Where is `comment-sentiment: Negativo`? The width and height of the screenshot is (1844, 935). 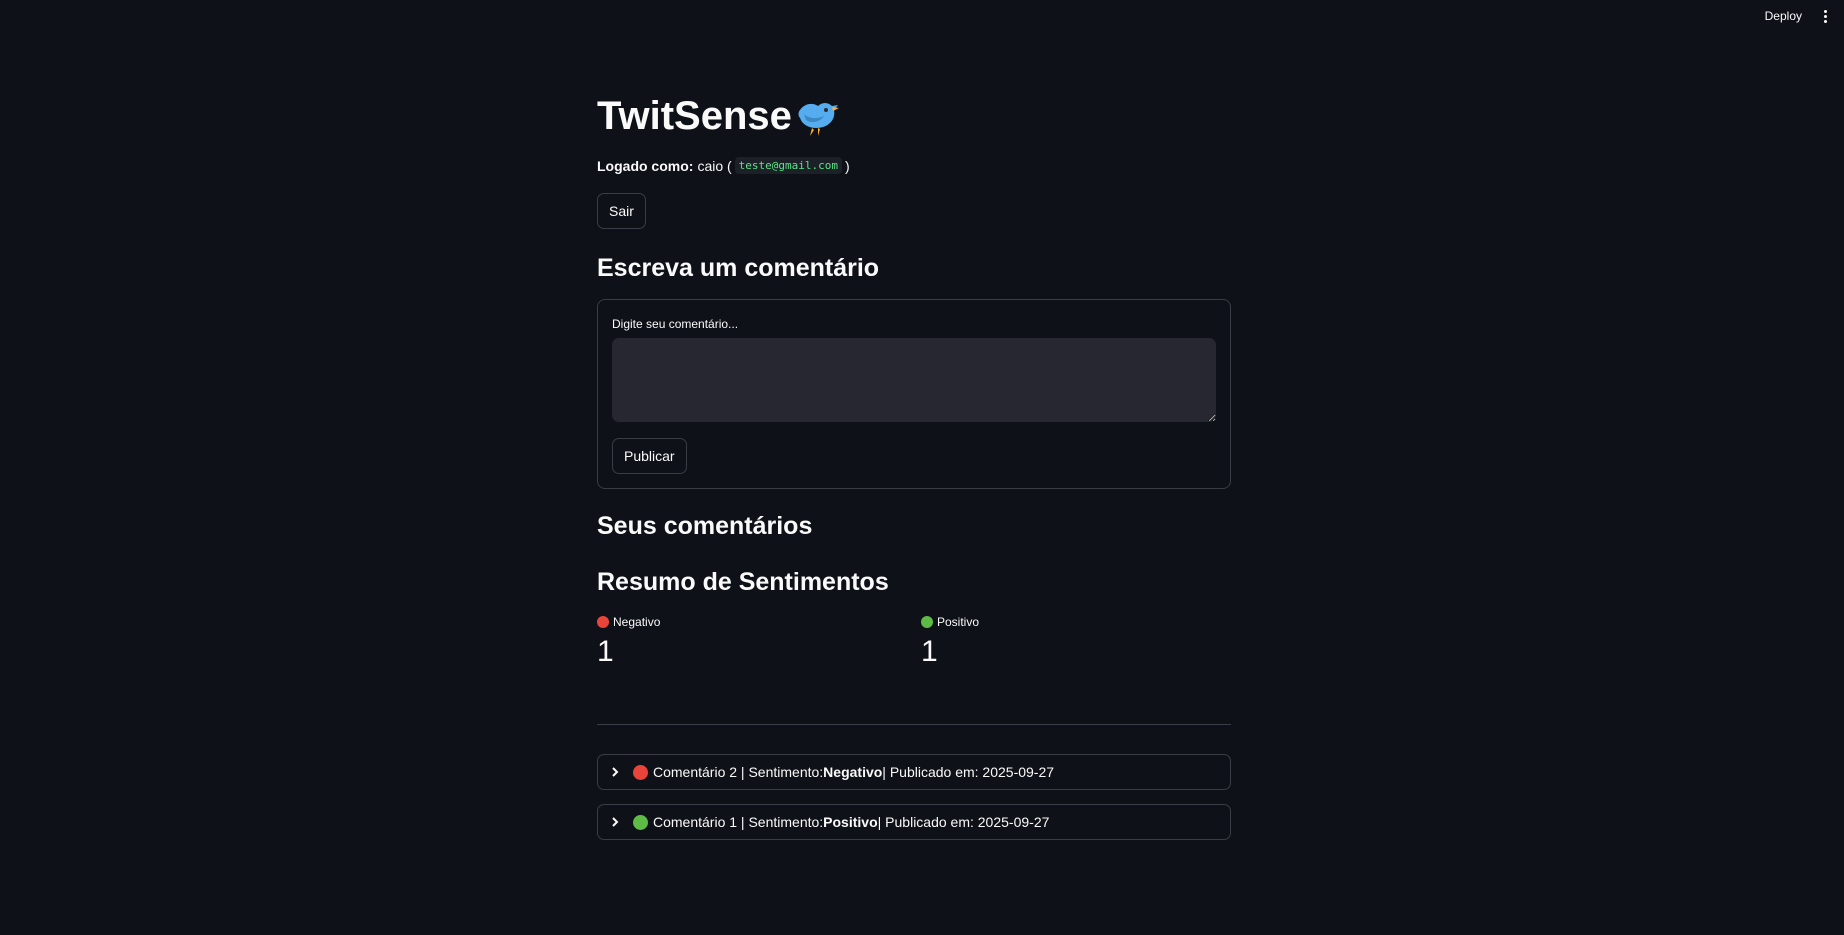
comment-sentiment: Negativo is located at coordinates (853, 772).